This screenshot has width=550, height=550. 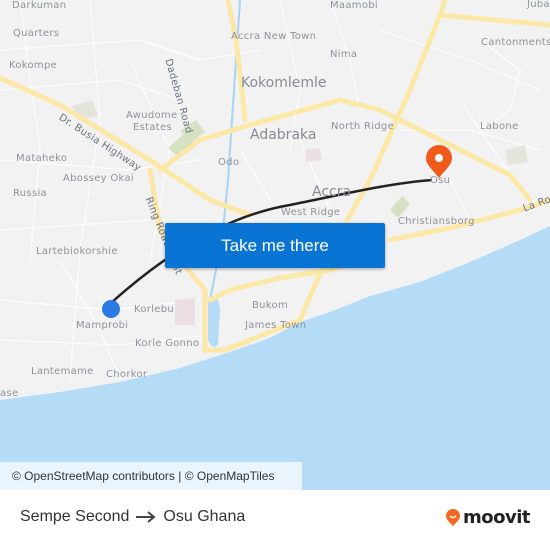 I want to click on place-label: Osu, so click(x=440, y=180).